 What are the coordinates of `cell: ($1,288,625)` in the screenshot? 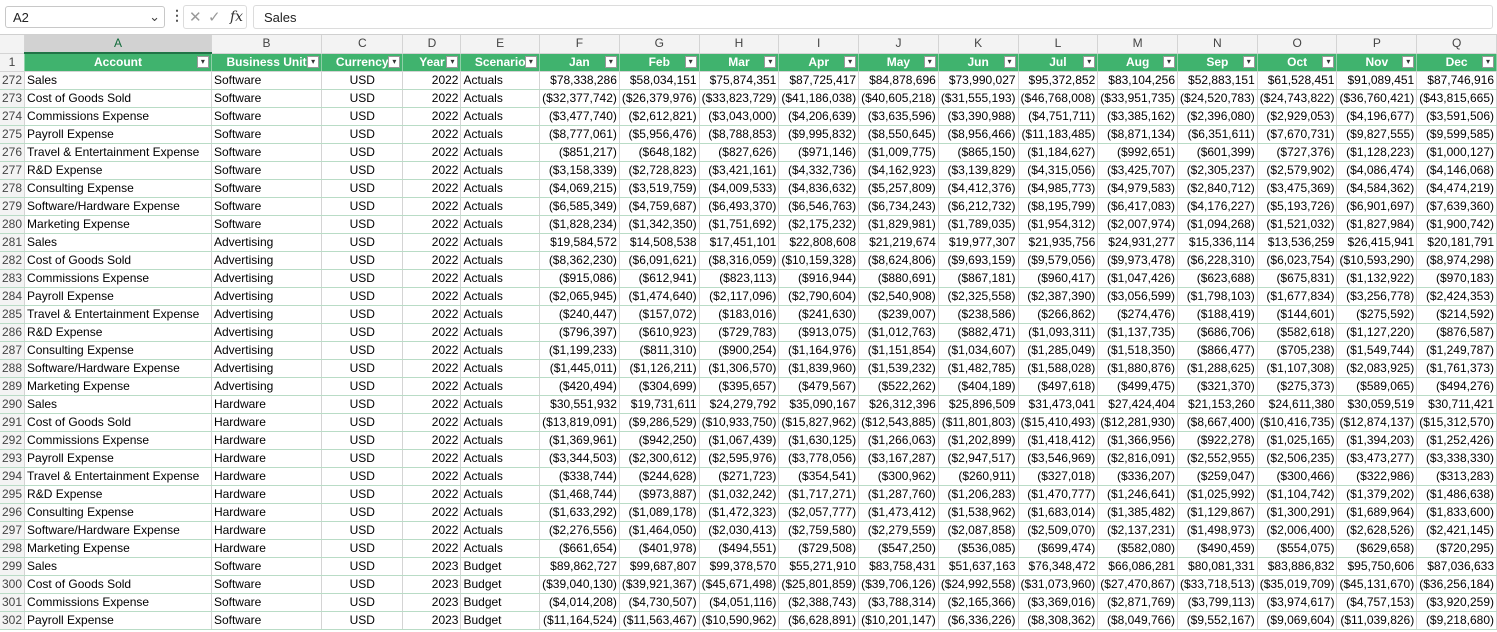 It's located at (1217, 368).